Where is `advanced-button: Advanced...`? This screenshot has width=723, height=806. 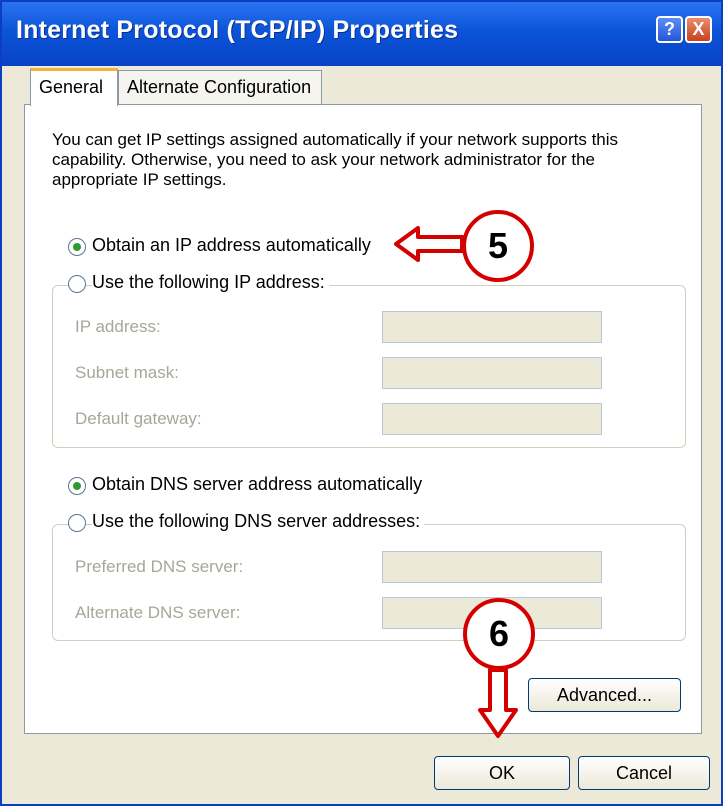
advanced-button: Advanced... is located at coordinates (604, 695).